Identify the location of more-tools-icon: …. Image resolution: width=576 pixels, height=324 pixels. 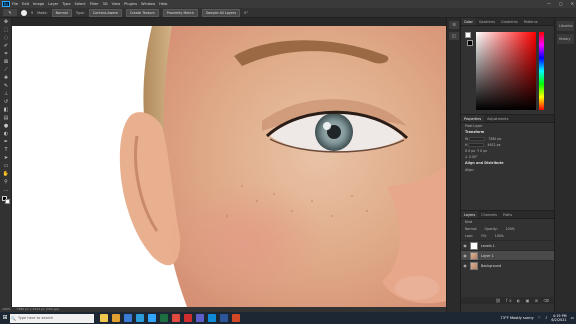
(6, 190).